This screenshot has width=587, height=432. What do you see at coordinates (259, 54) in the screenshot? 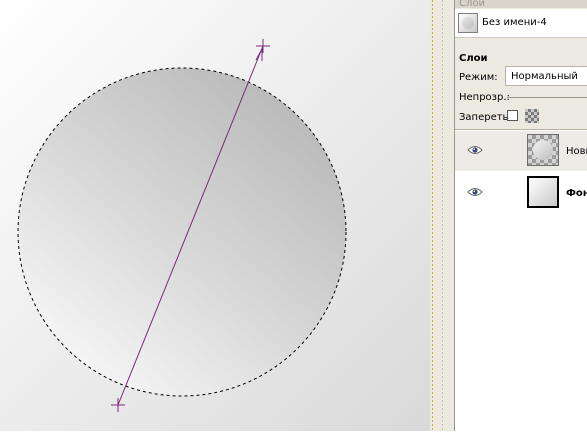
I see `gradient-arrow-tip` at bounding box center [259, 54].